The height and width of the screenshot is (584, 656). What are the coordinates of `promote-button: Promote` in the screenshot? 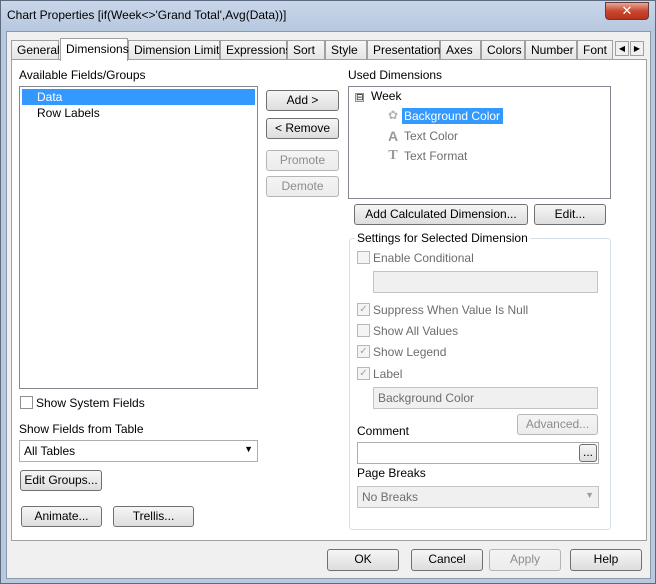 It's located at (302, 160).